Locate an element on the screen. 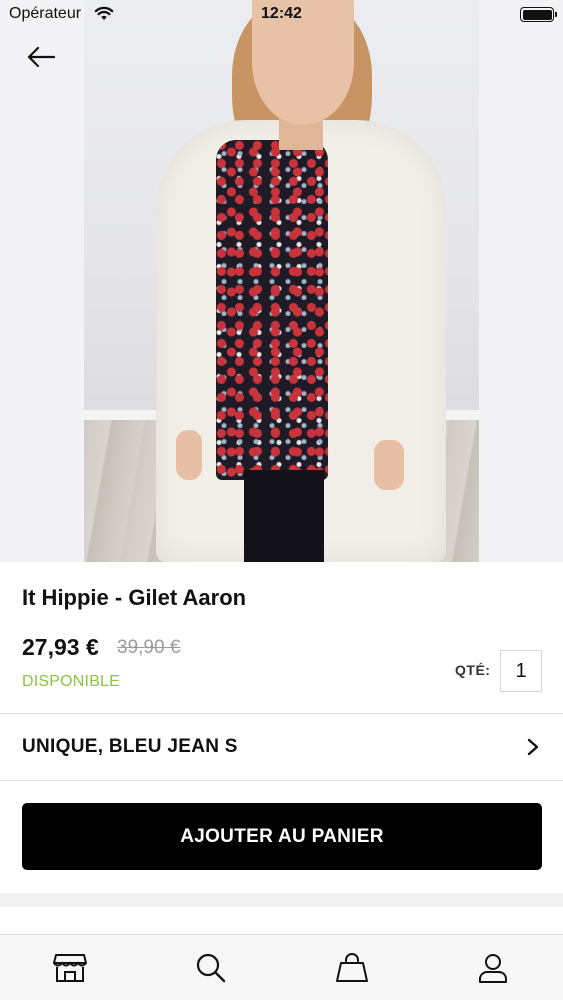 This screenshot has width=563, height=1000. tab-account is located at coordinates (492, 967).